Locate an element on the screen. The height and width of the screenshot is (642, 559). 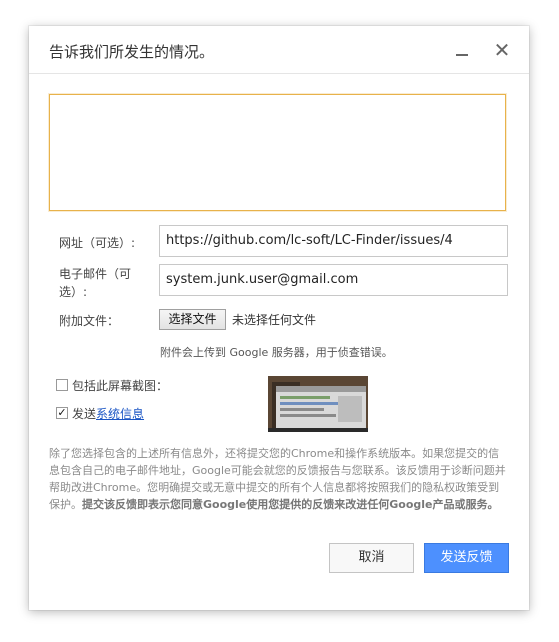
no-file-text: 未选择任何文件 is located at coordinates (274, 320).